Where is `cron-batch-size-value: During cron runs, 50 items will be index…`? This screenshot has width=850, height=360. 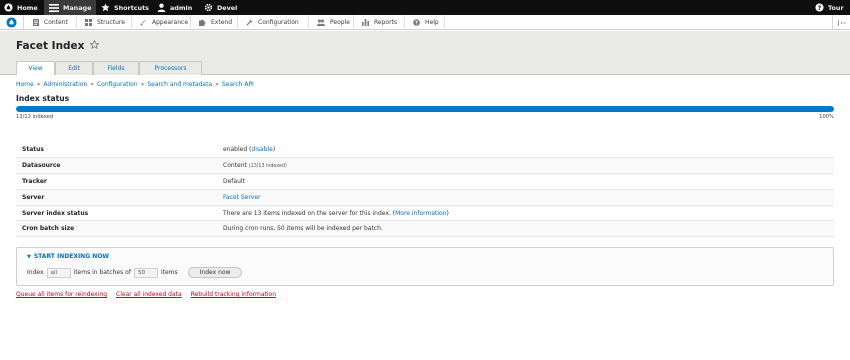
cron-batch-size-value: During cron runs, 50 items will be index… is located at coordinates (528, 229).